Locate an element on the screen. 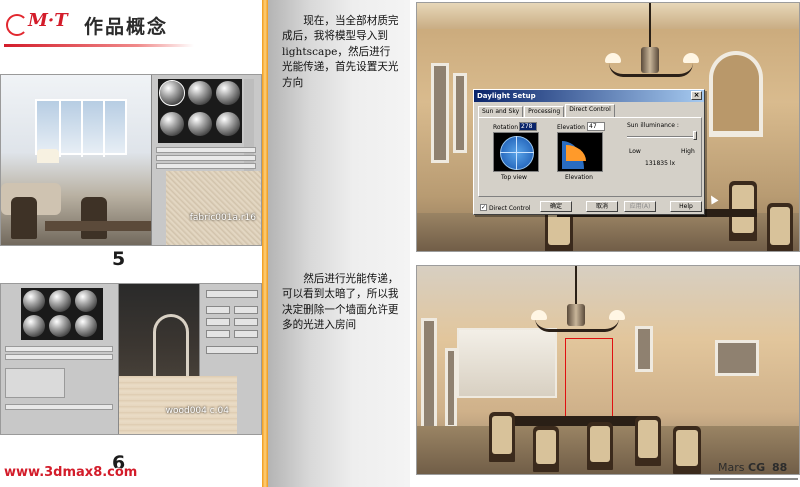 This screenshot has width=800, height=487. panel-rollout is located at coordinates (232, 350).